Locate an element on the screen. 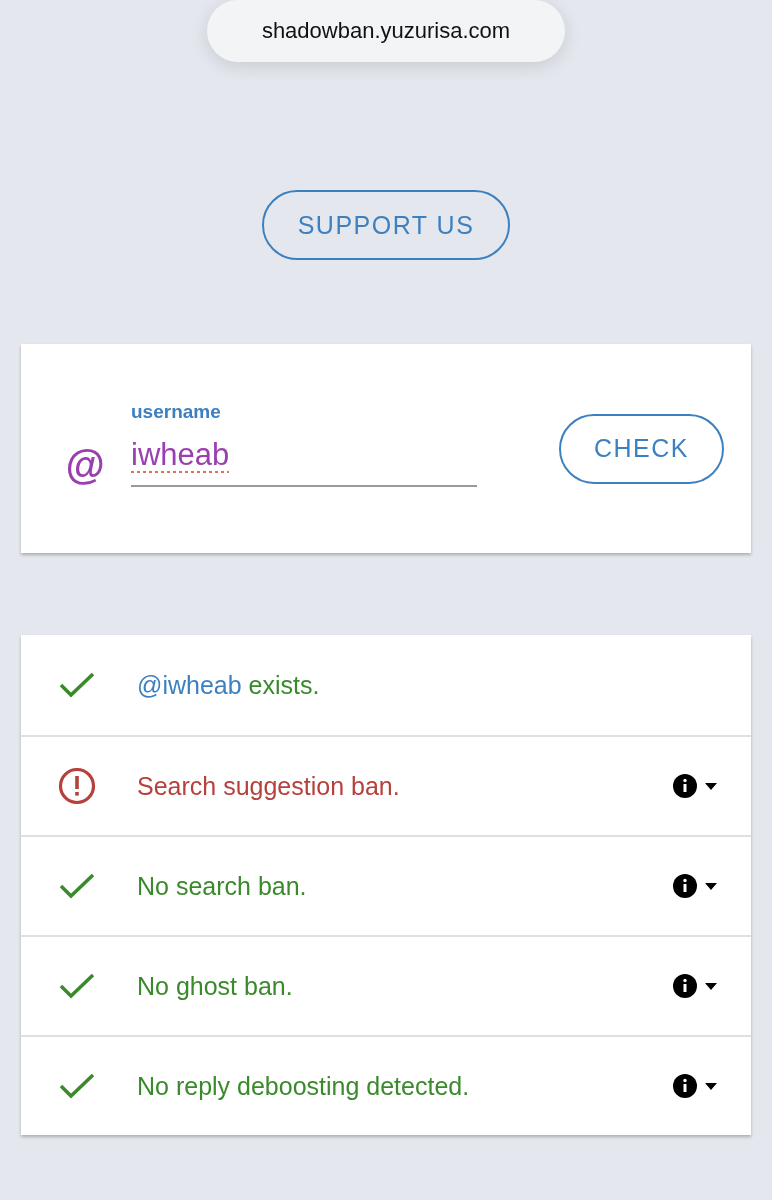 This screenshot has width=772, height=1200. result-text: No reply deboosting detected. is located at coordinates (303, 1086).